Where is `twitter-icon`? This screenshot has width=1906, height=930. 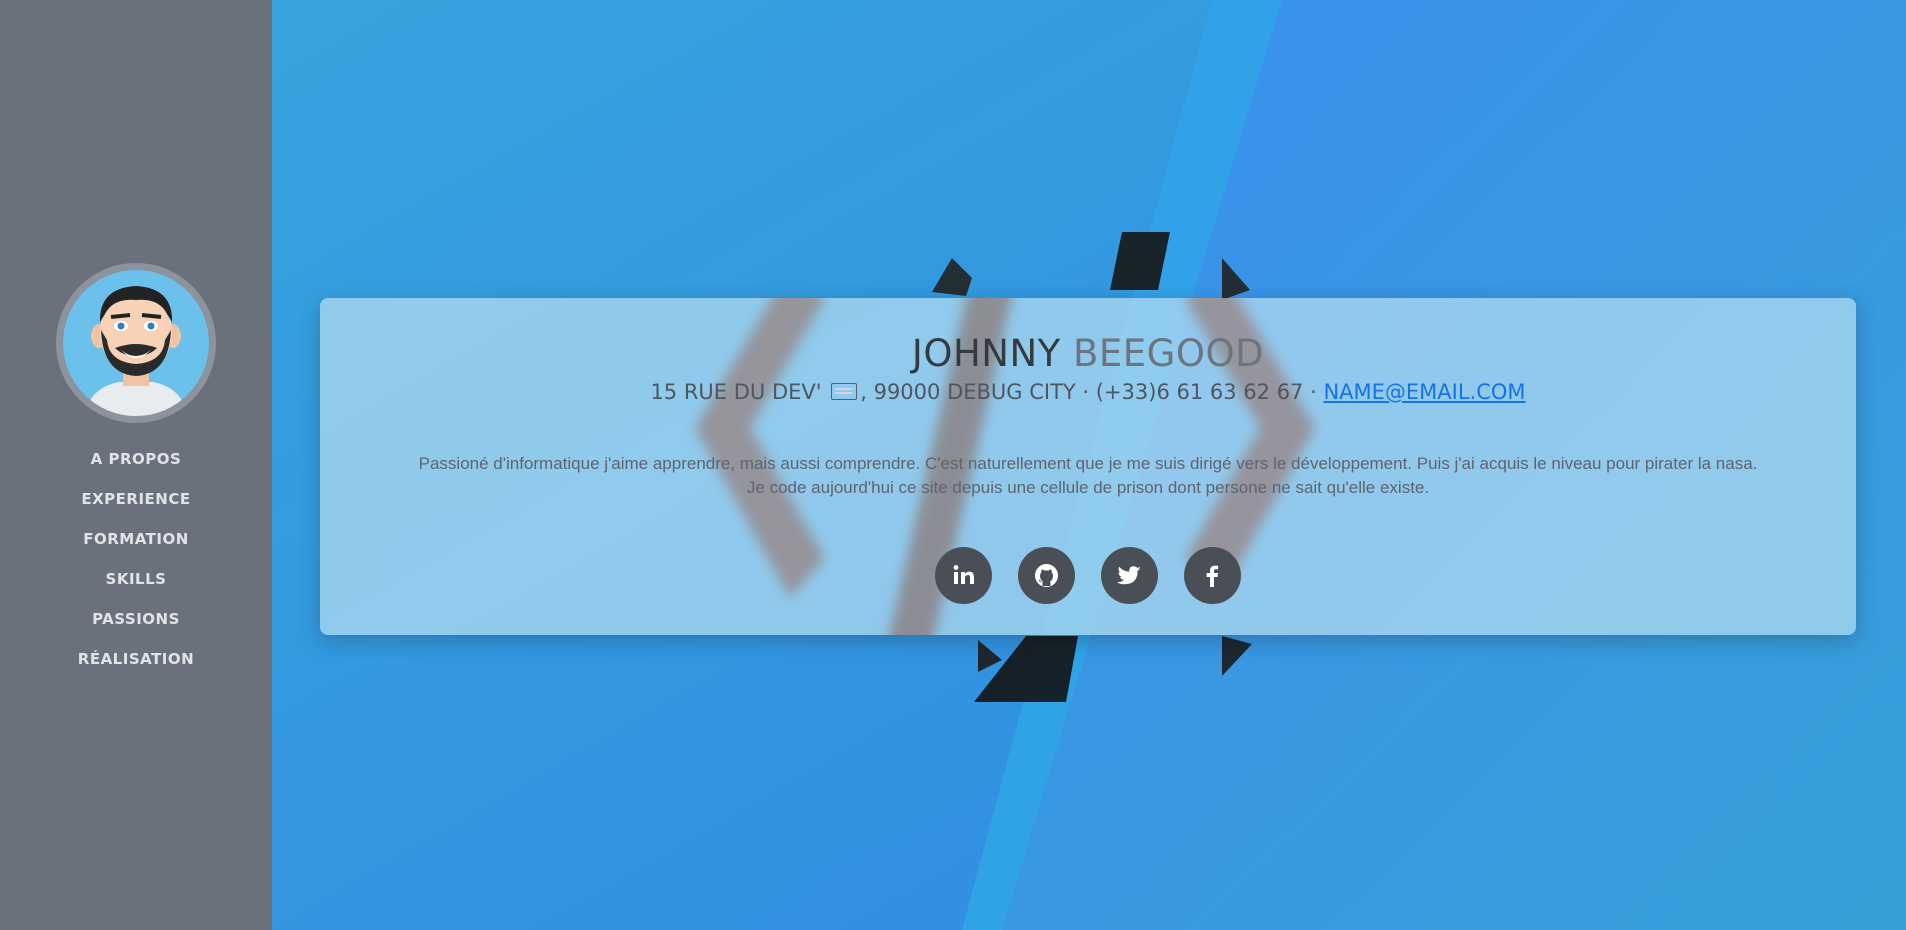 twitter-icon is located at coordinates (1128, 575).